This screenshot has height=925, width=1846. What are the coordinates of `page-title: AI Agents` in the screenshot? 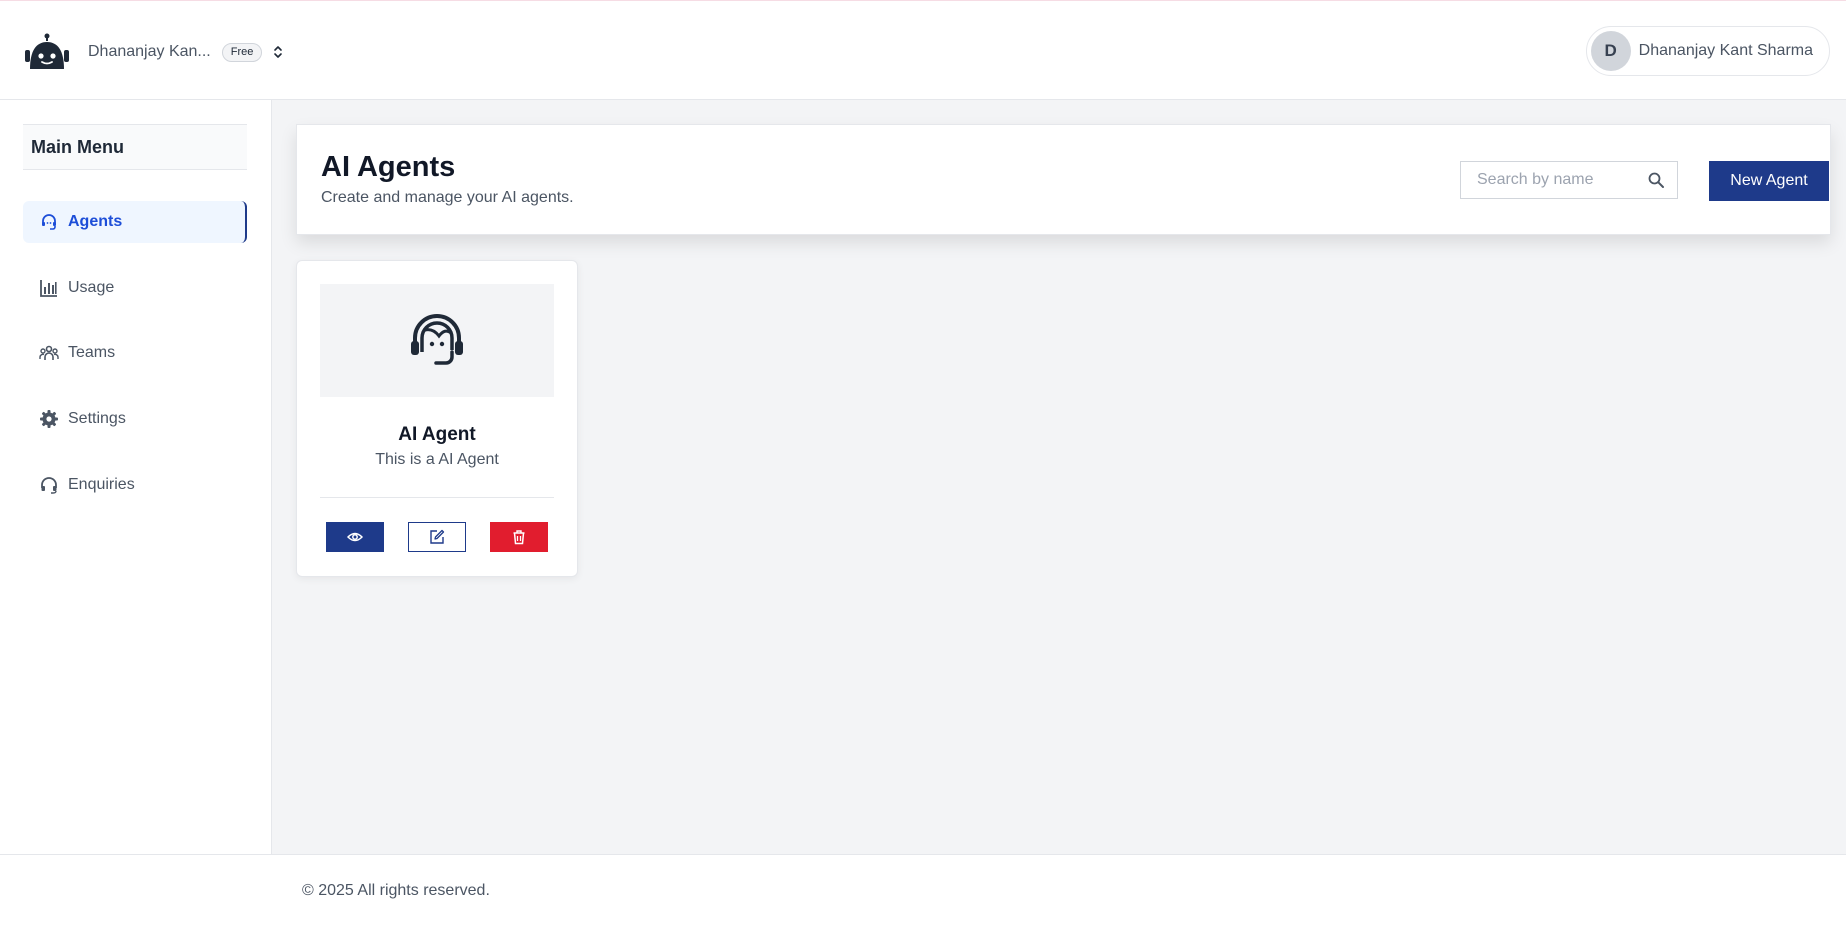 It's located at (388, 167).